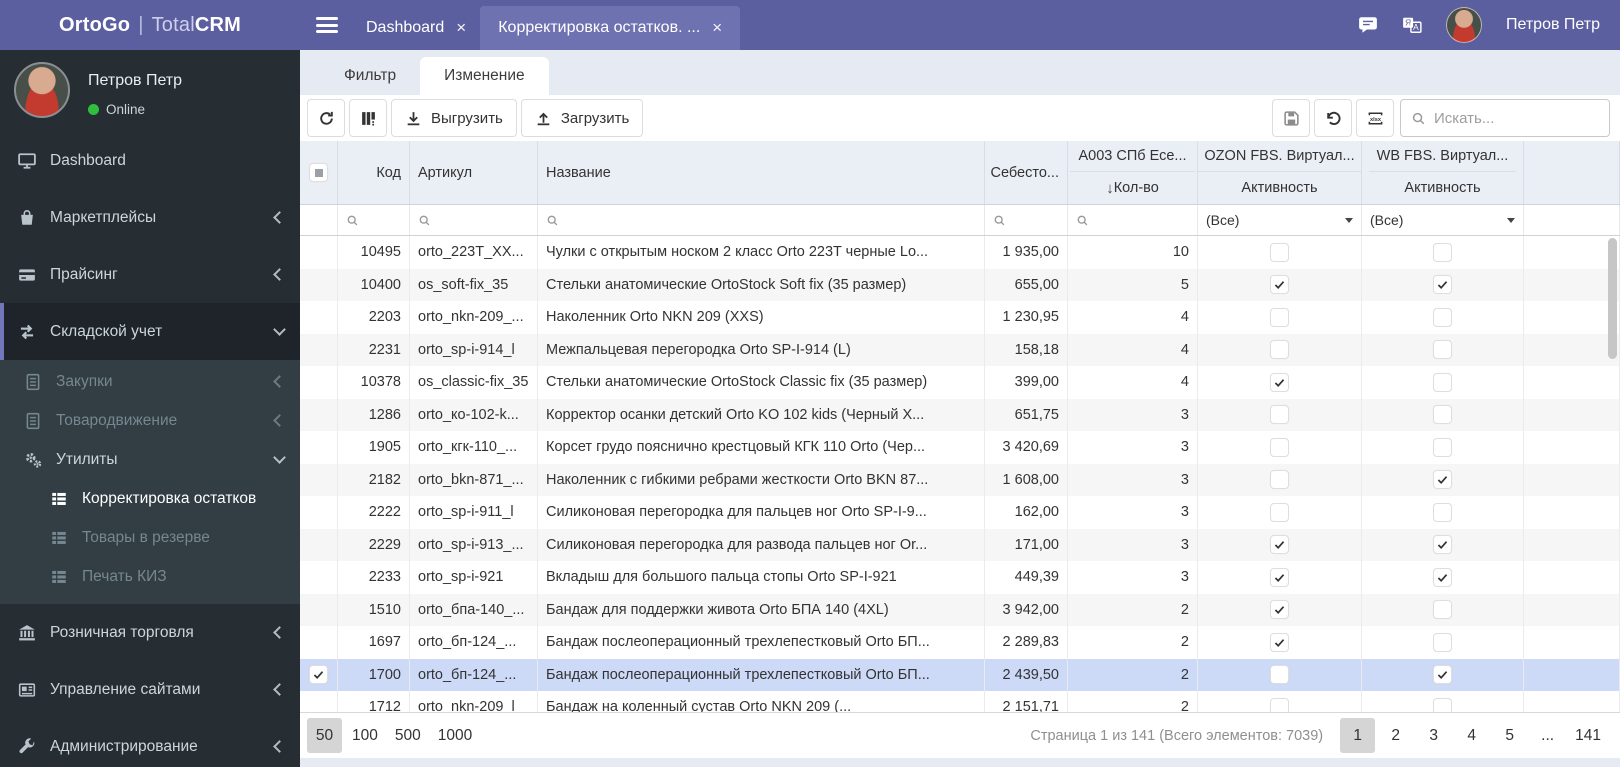  What do you see at coordinates (1588, 735) in the screenshot?
I see `page-141: 141` at bounding box center [1588, 735].